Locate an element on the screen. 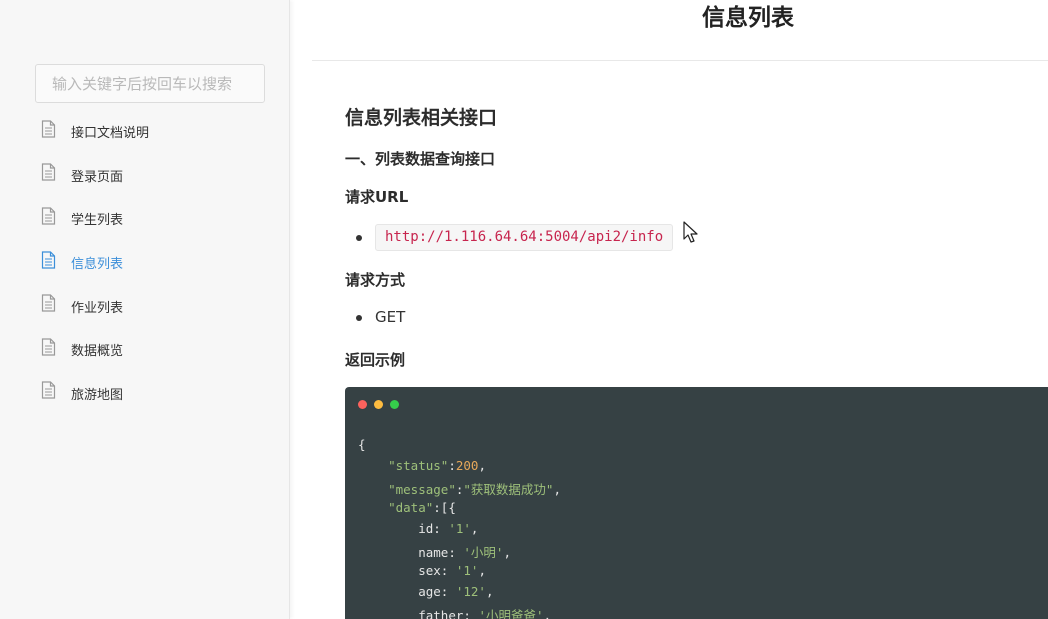 The height and width of the screenshot is (619, 1048). request-url-code: http://1.116.64.64:5004/api2/info is located at coordinates (524, 237).